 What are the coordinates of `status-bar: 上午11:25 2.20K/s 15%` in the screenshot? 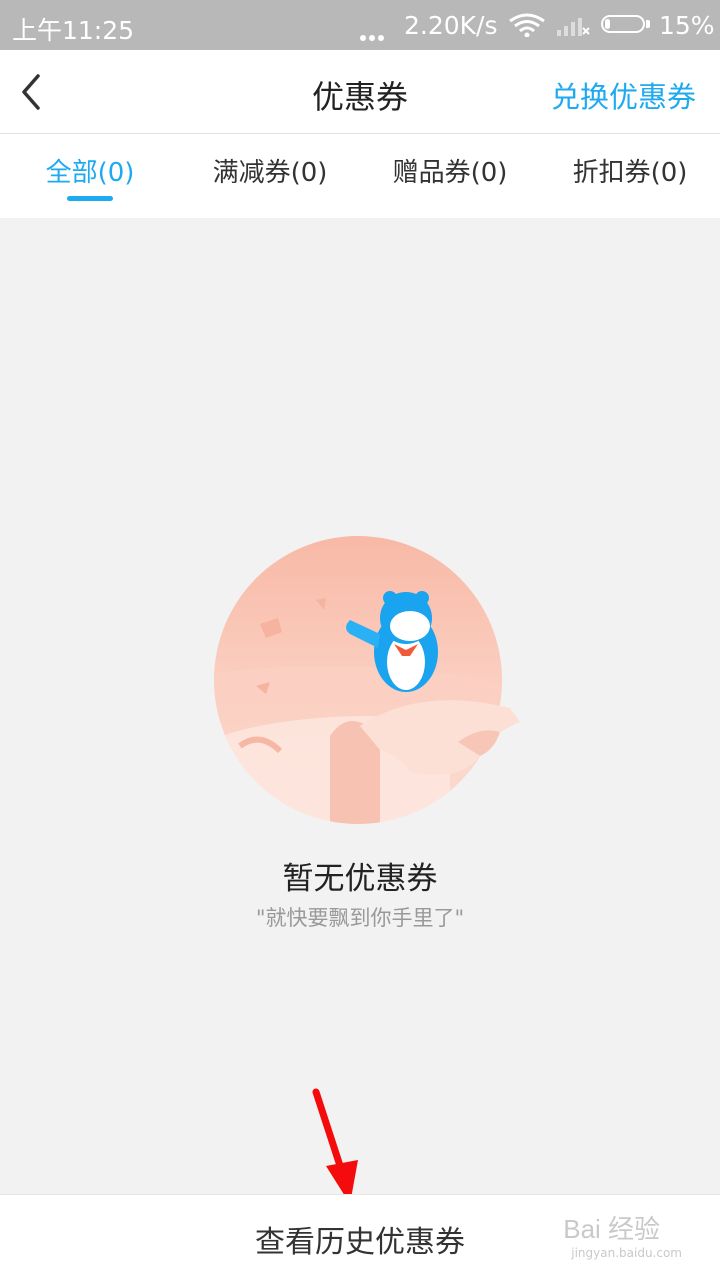 It's located at (360, 25).